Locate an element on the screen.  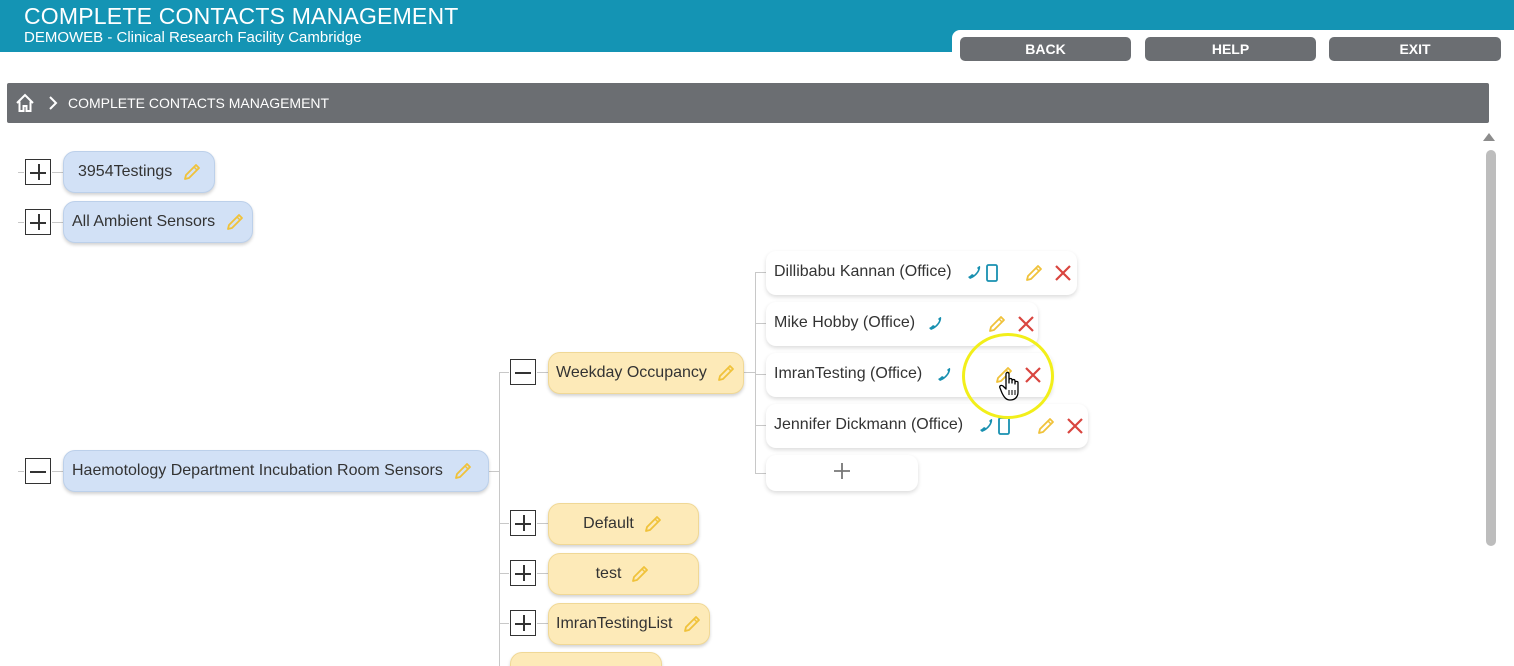
back-button: BACK is located at coordinates (1045, 49).